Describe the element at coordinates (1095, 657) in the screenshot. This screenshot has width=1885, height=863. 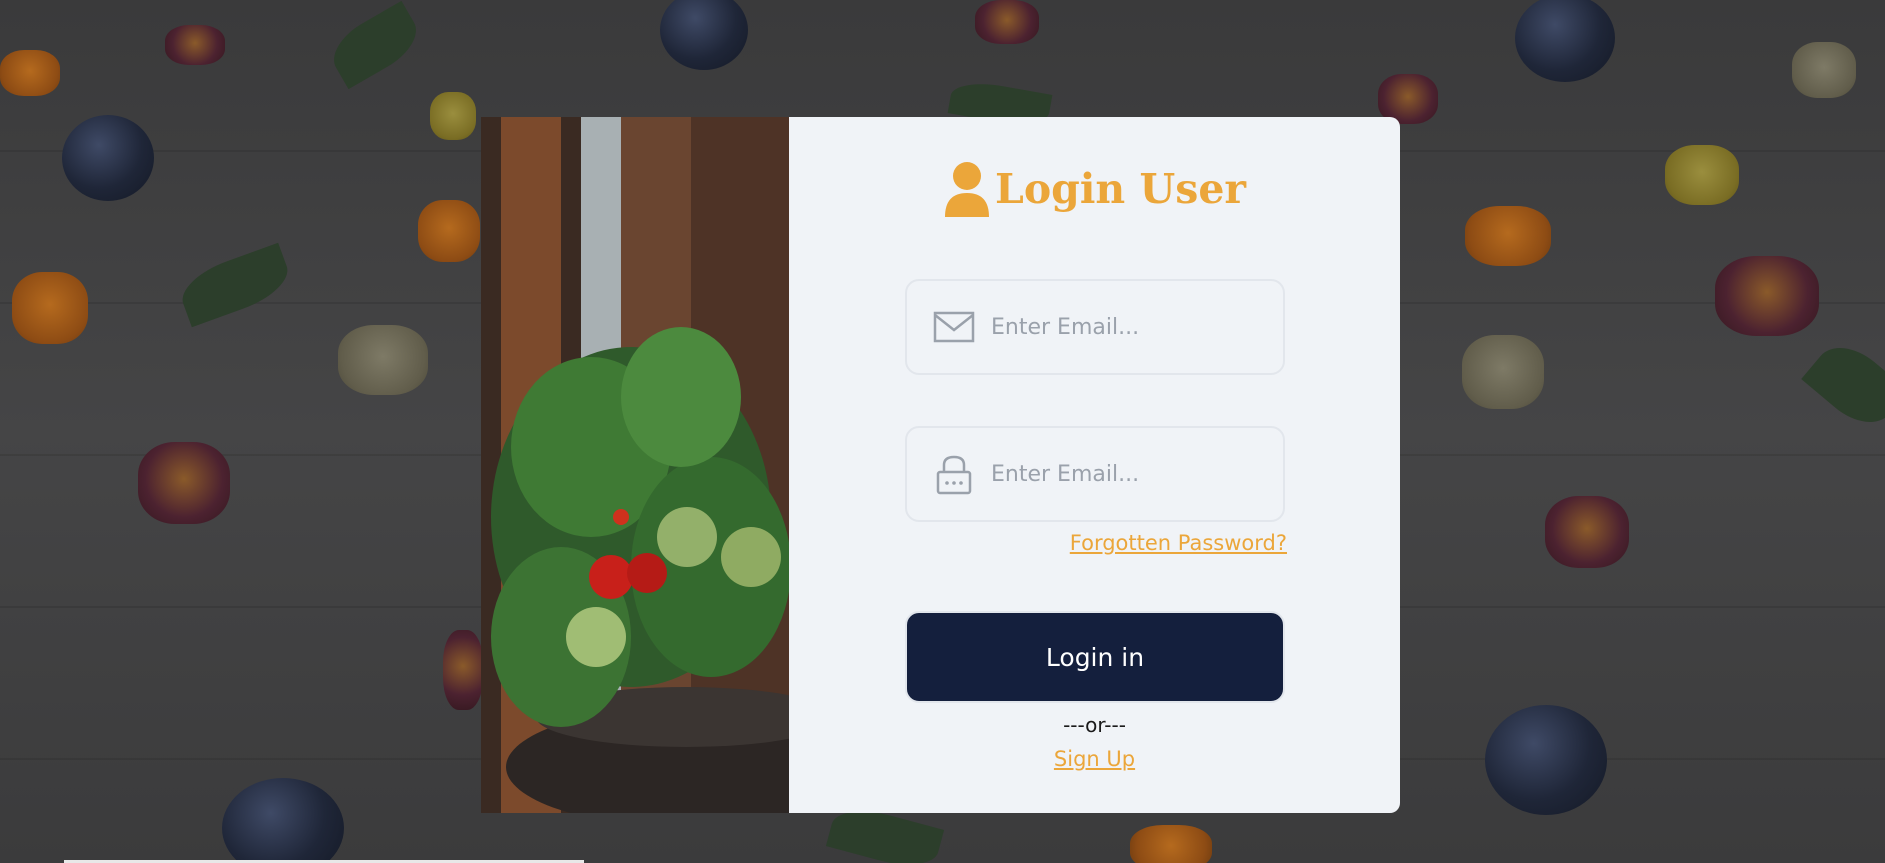
I see `login-button: Login in` at that location.